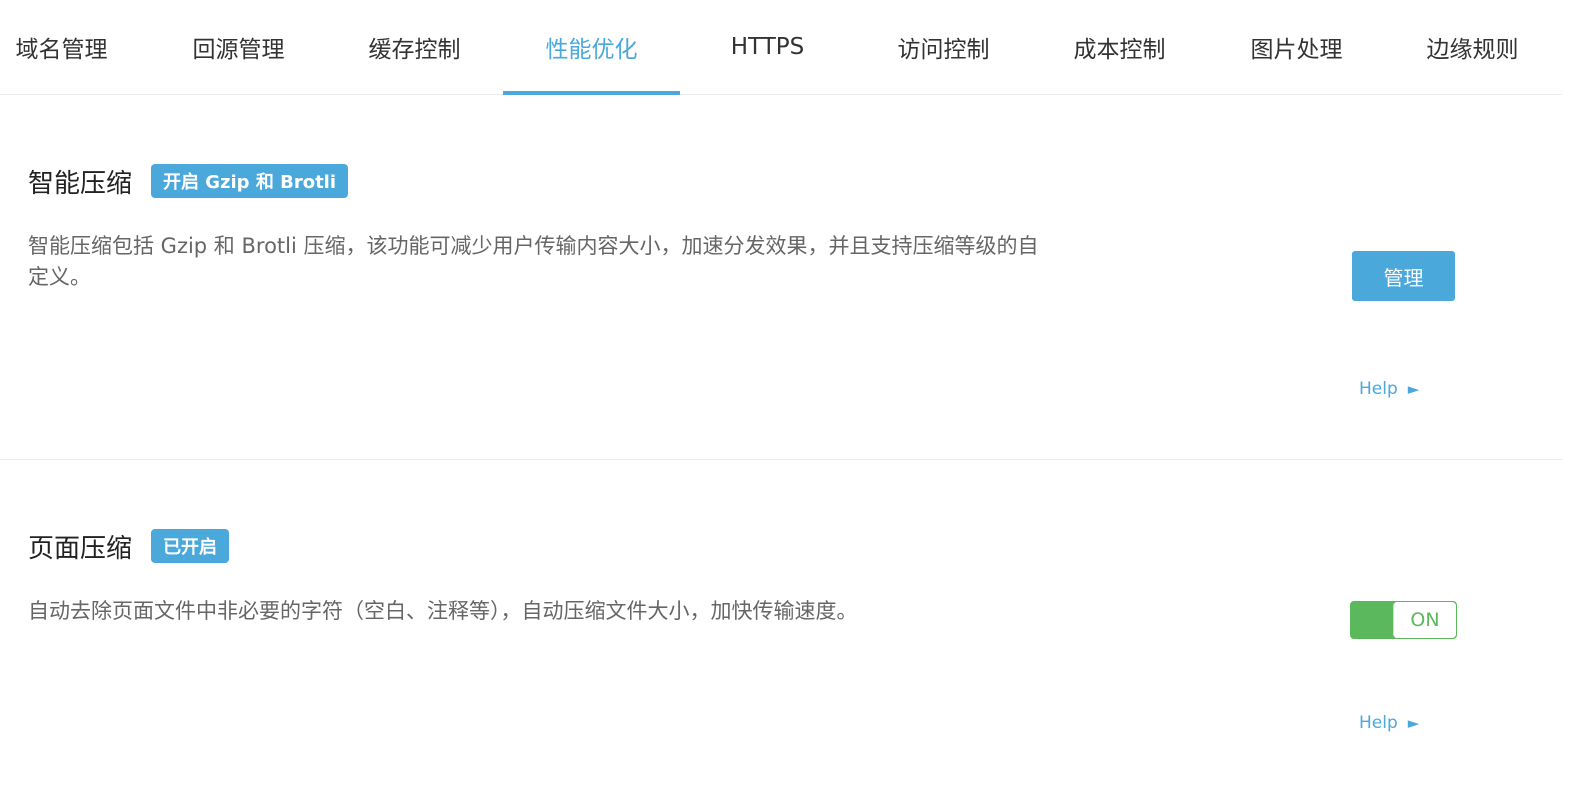 The width and height of the screenshot is (1580, 790). What do you see at coordinates (443, 611) in the screenshot?
I see `page-compression-description: 自动去除页面文件中非必要的字符（空白、注释等），自动压缩文件大小，加快传输速度。` at bounding box center [443, 611].